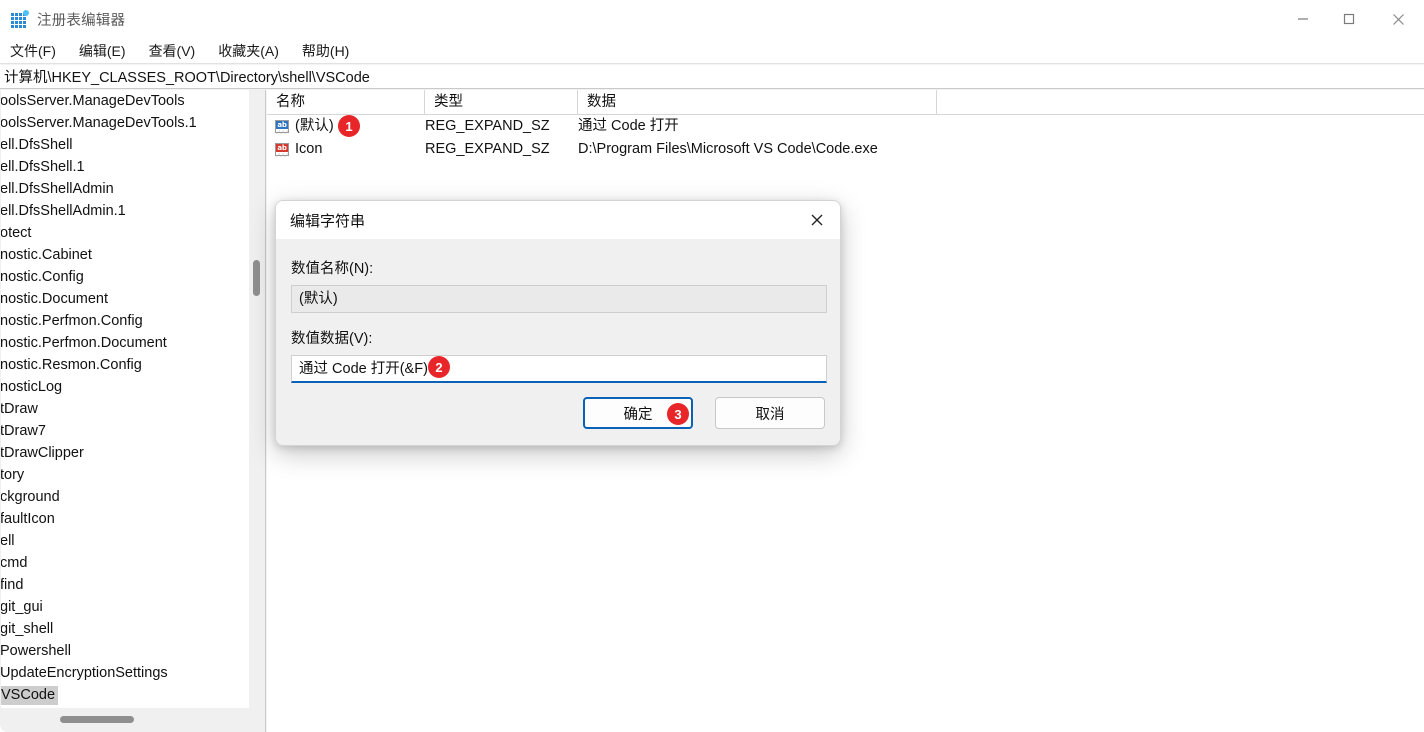 The height and width of the screenshot is (732, 1424). What do you see at coordinates (331, 51) in the screenshot?
I see `menu-item-help: 帮助(H)` at bounding box center [331, 51].